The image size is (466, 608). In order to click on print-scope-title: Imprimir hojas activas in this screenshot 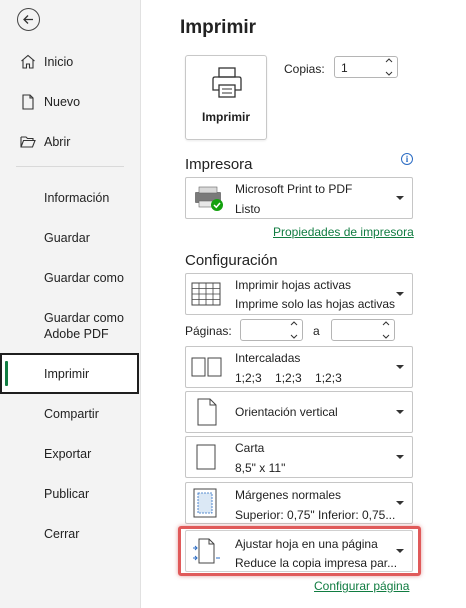, I will do `click(293, 285)`.